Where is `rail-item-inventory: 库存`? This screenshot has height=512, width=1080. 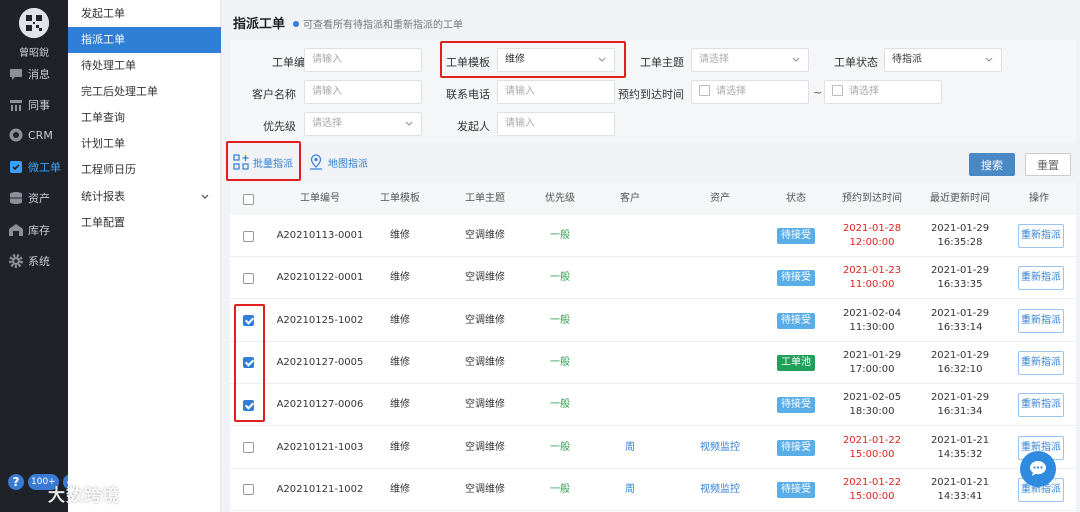
rail-item-inventory: 库存 is located at coordinates (34, 230).